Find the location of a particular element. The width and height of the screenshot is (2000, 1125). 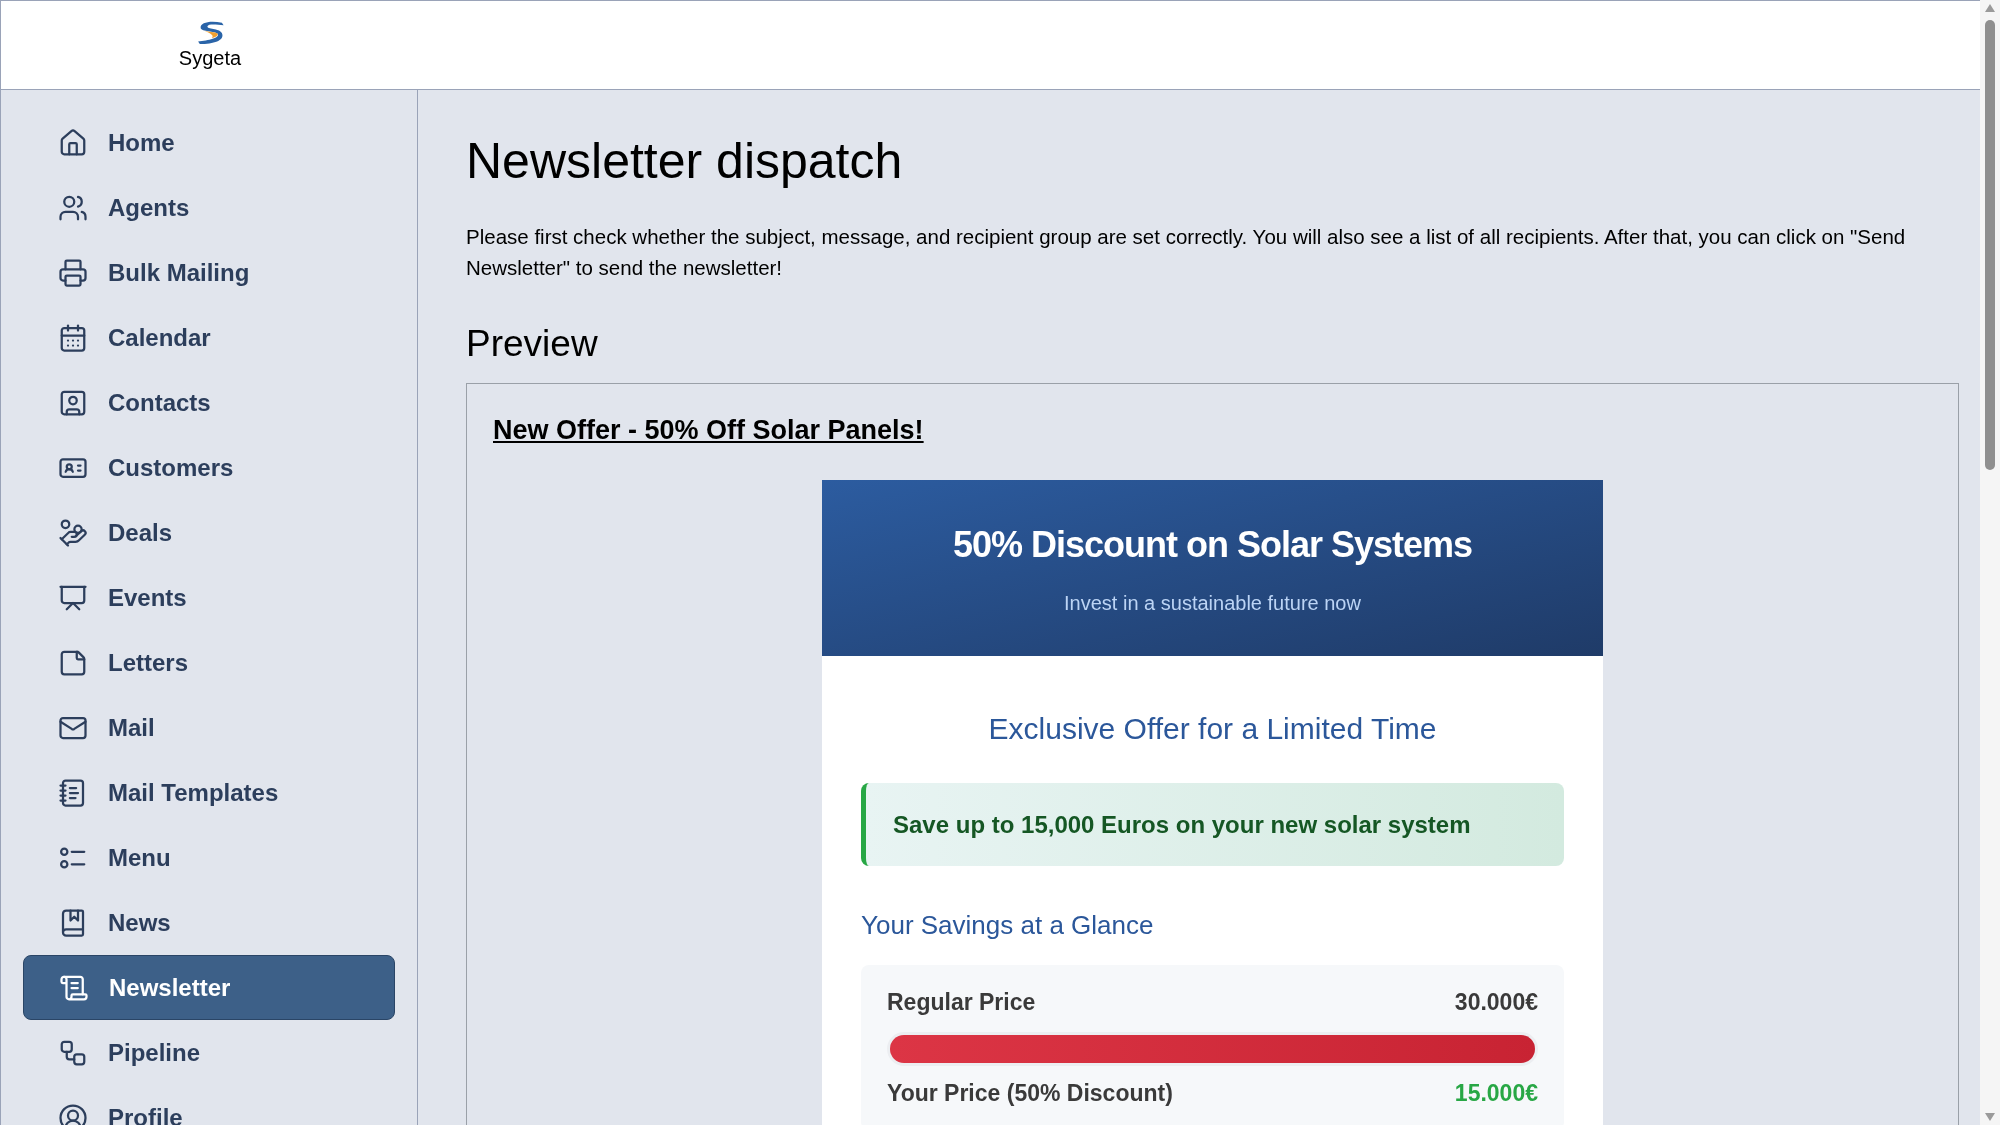

sidebar-item: Mail is located at coordinates (209, 727).